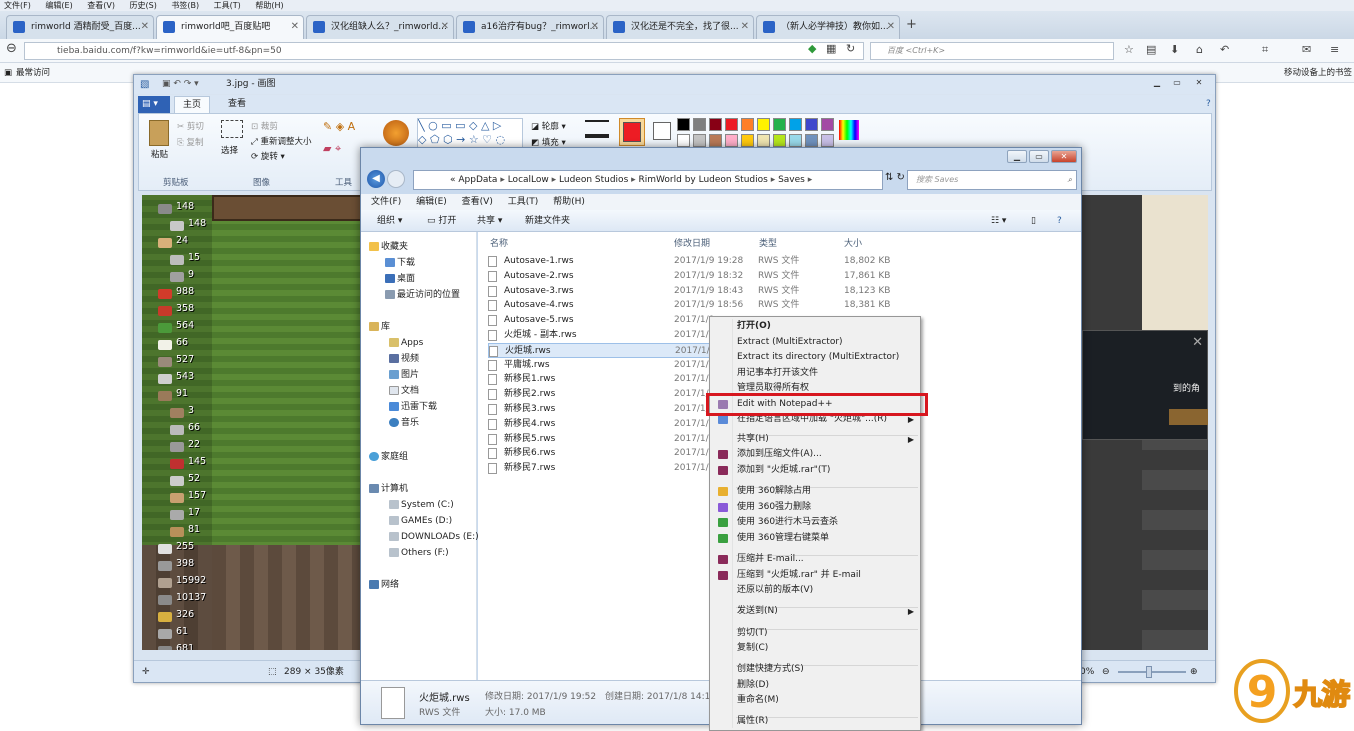  What do you see at coordinates (185, 5) in the screenshot?
I see `menu-bookmarks: 书签(B)` at bounding box center [185, 5].